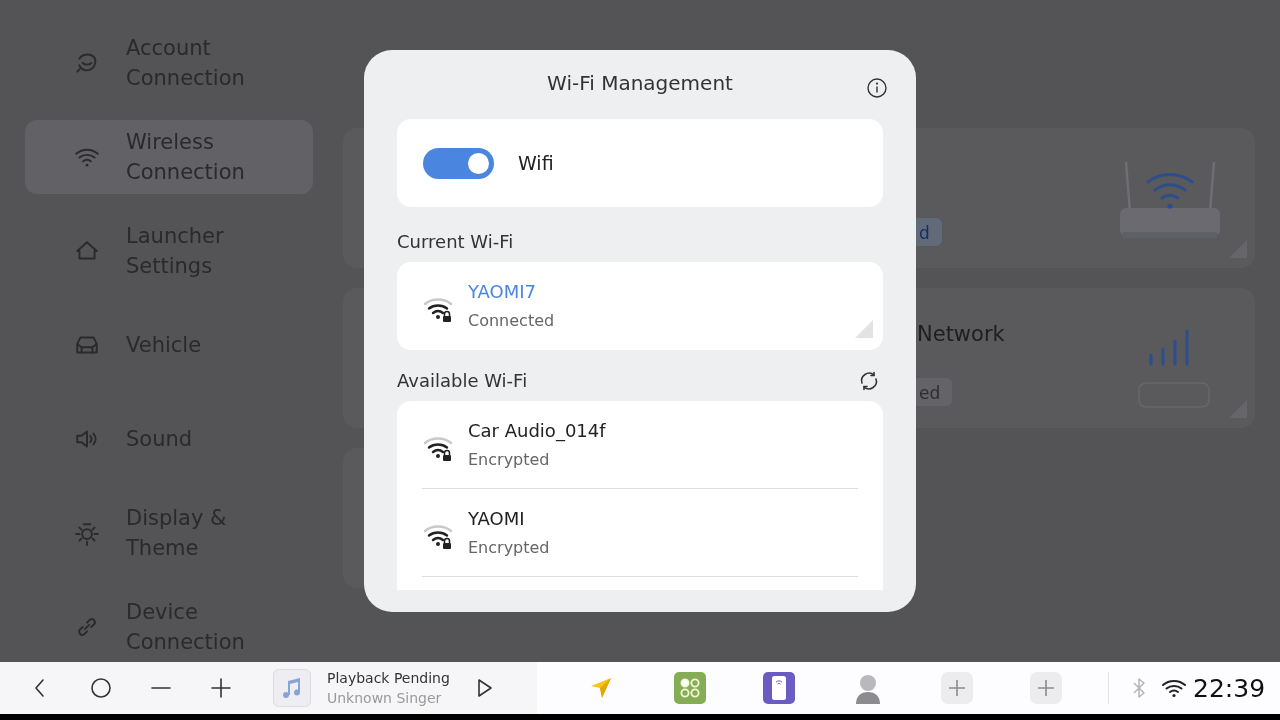 The height and width of the screenshot is (720, 1280). I want to click on card-title: Network, so click(961, 334).